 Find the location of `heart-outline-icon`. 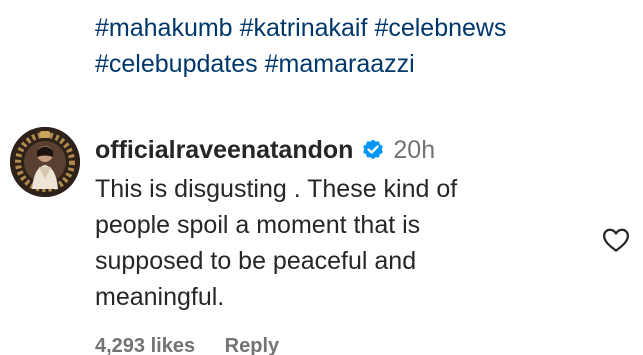

heart-outline-icon is located at coordinates (616, 240).